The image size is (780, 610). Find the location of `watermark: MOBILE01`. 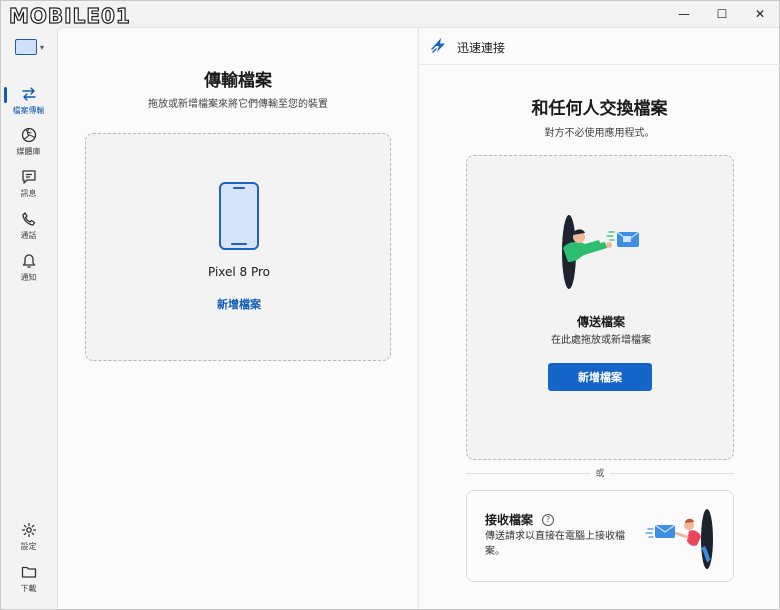

watermark: MOBILE01 is located at coordinates (69, 16).